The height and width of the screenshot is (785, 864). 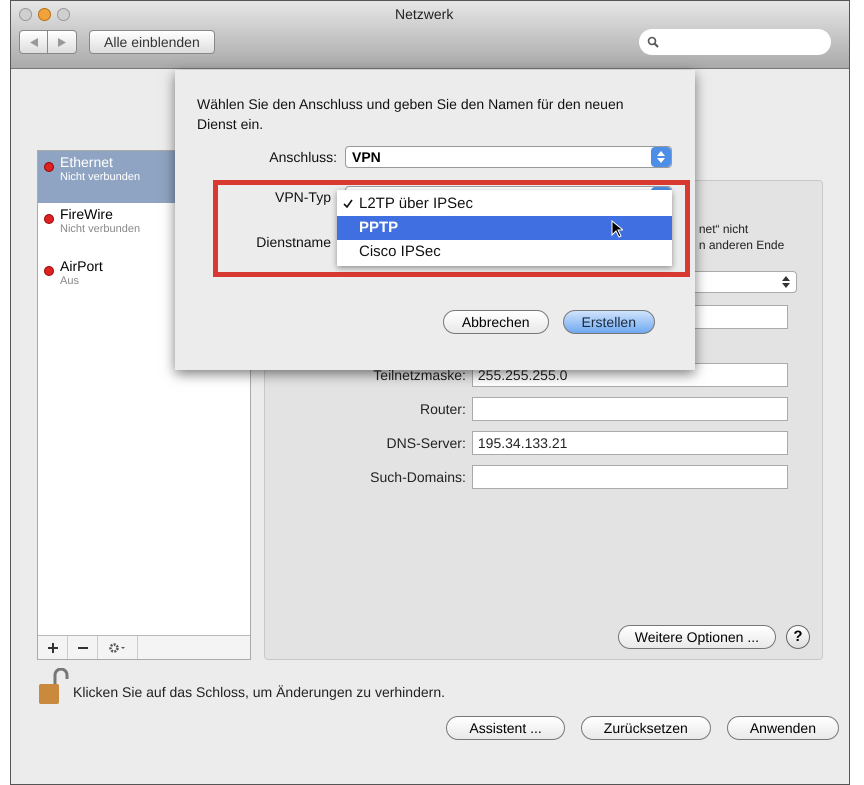 What do you see at coordinates (348, 203) in the screenshot?
I see `checkmark-icon` at bounding box center [348, 203].